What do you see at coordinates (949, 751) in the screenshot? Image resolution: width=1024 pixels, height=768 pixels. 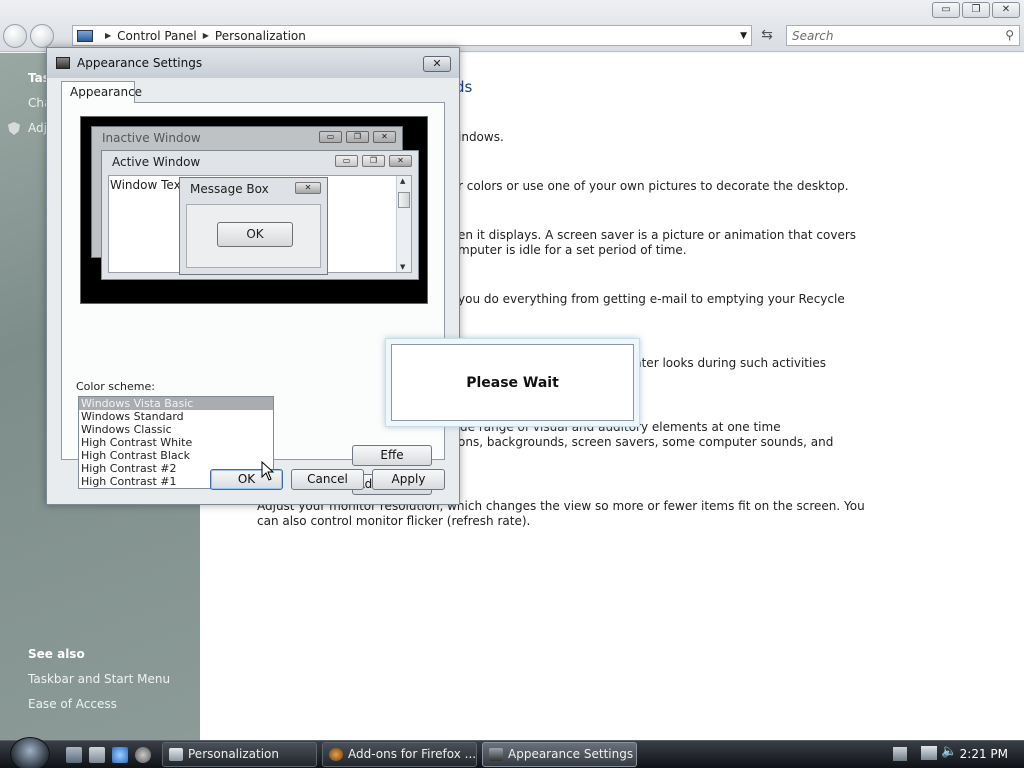 I see `volume-icon: 🔈` at bounding box center [949, 751].